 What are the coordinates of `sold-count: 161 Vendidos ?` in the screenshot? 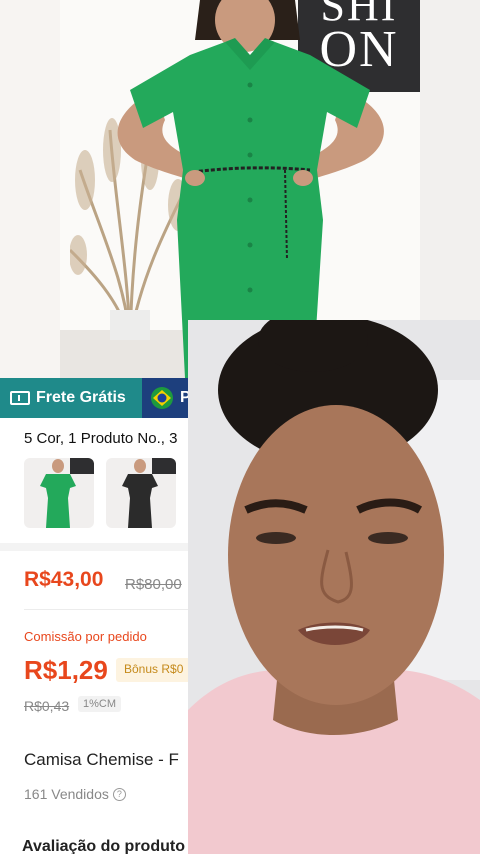 It's located at (75, 794).